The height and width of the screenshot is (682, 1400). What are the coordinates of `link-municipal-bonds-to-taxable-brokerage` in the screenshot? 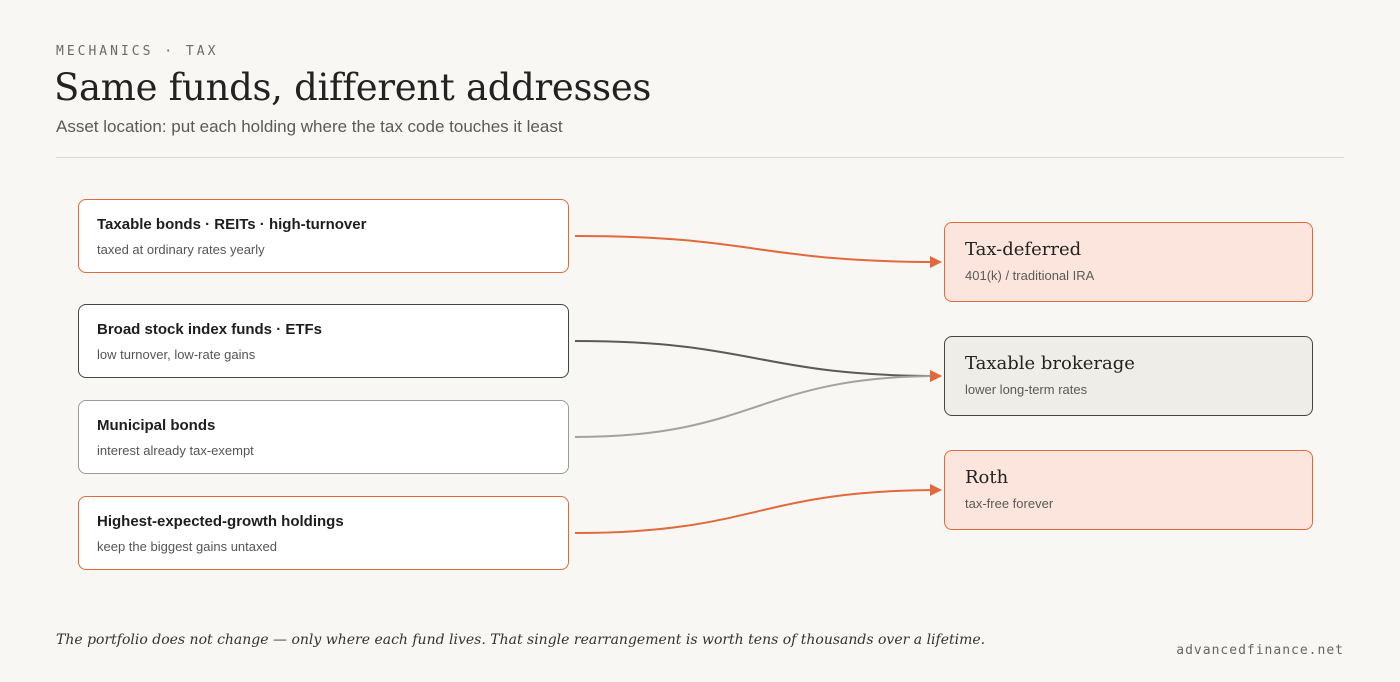 It's located at (758, 404).